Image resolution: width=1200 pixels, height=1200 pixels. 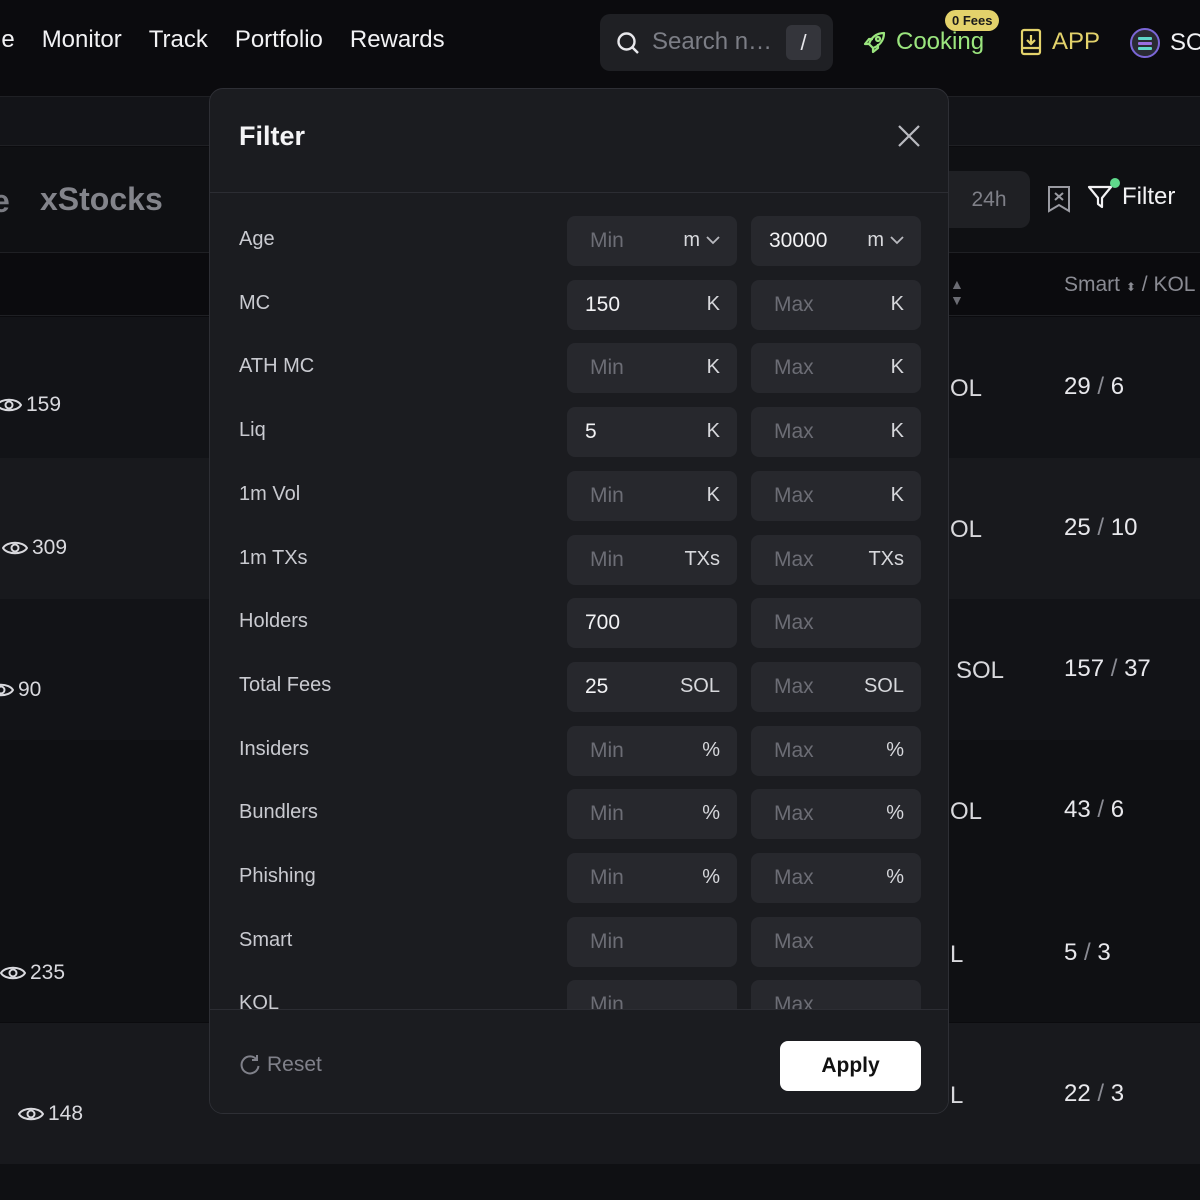 What do you see at coordinates (250, 1065) in the screenshot?
I see `reset-icon` at bounding box center [250, 1065].